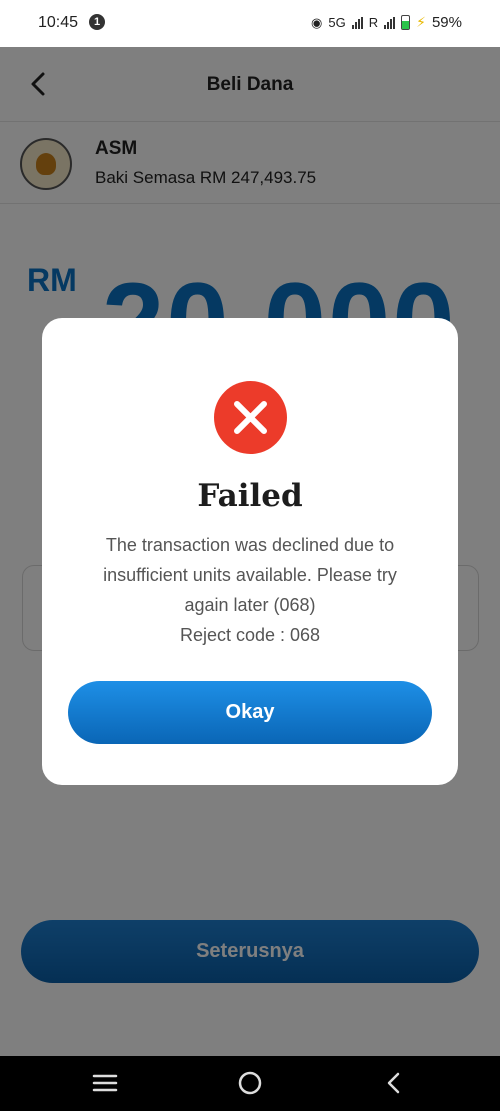 Image resolution: width=500 pixels, height=1111 pixels. What do you see at coordinates (373, 22) in the screenshot?
I see `roaming-label: R` at bounding box center [373, 22].